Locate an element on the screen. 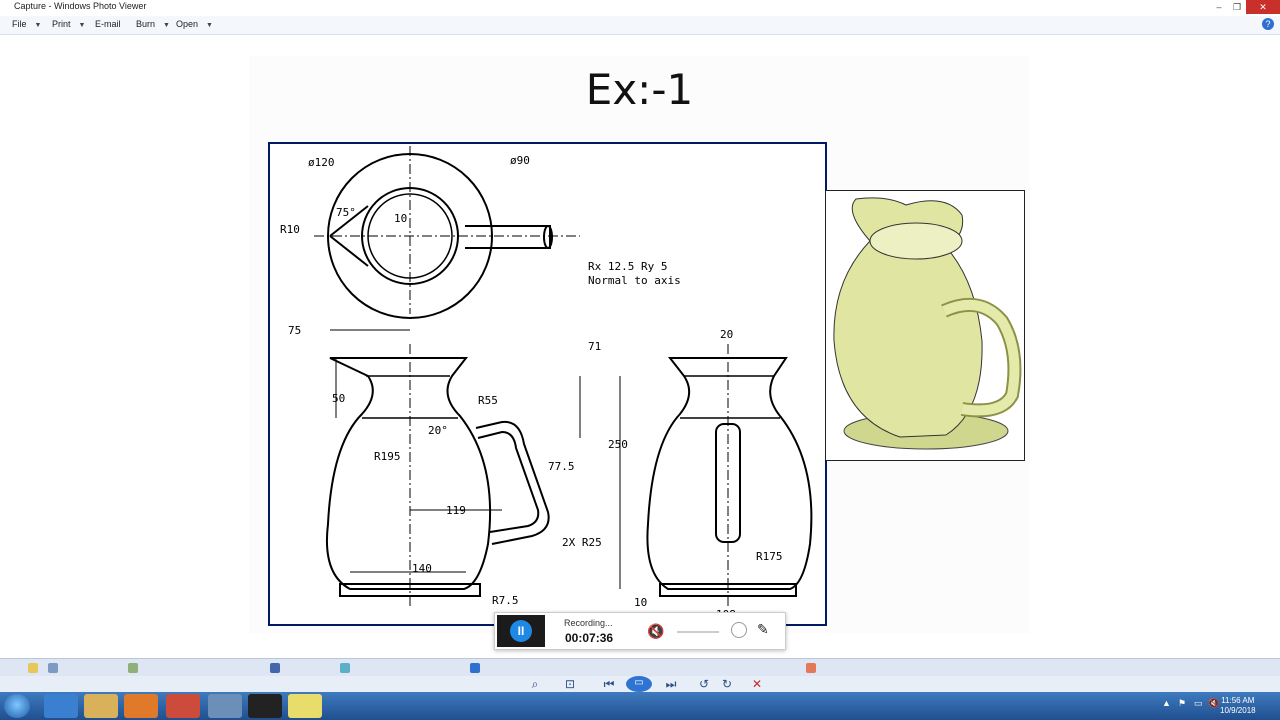 Image resolution: width=1280 pixels, height=720 pixels. next-button: ⏭ is located at coordinates (671, 684).